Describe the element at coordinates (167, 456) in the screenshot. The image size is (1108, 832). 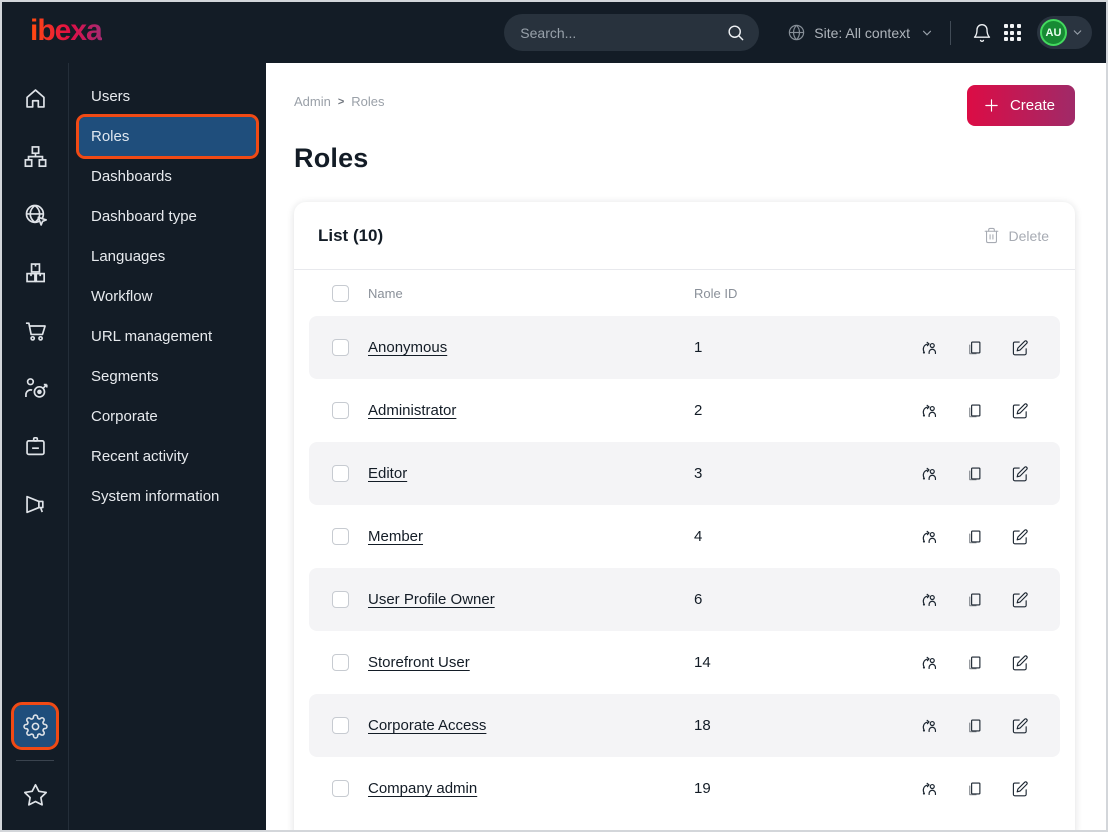
I see `sidebar-item-recent-activity: Recent activity` at that location.